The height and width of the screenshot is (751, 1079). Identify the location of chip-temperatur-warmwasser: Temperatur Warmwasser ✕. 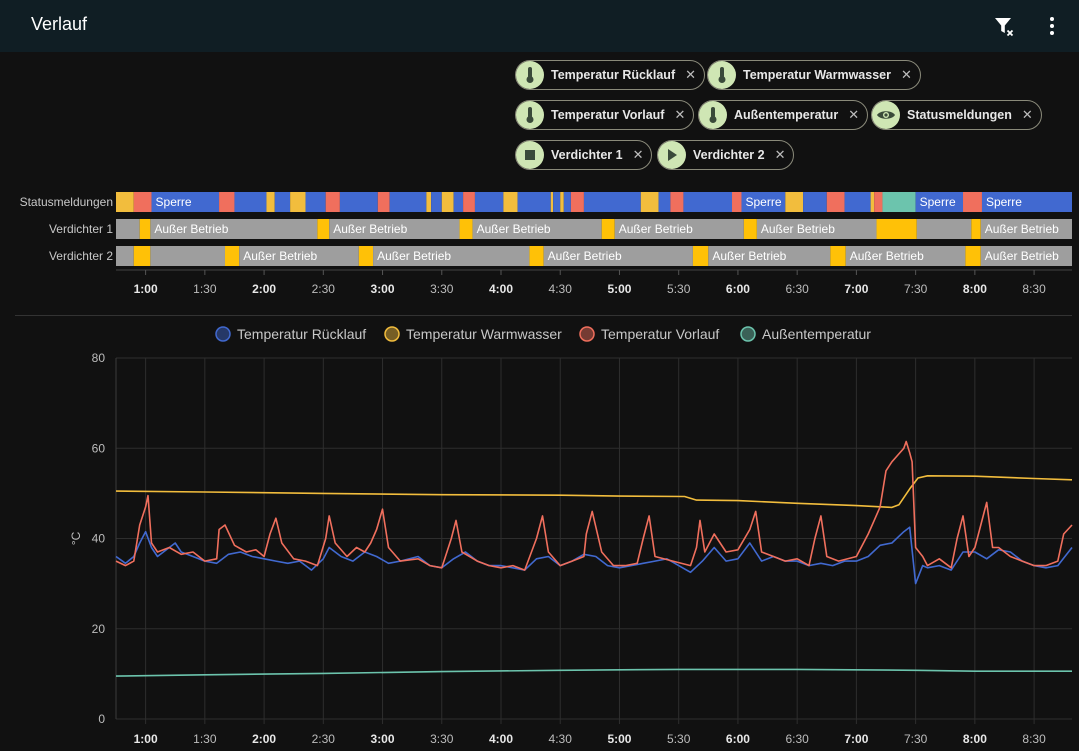
(814, 75).